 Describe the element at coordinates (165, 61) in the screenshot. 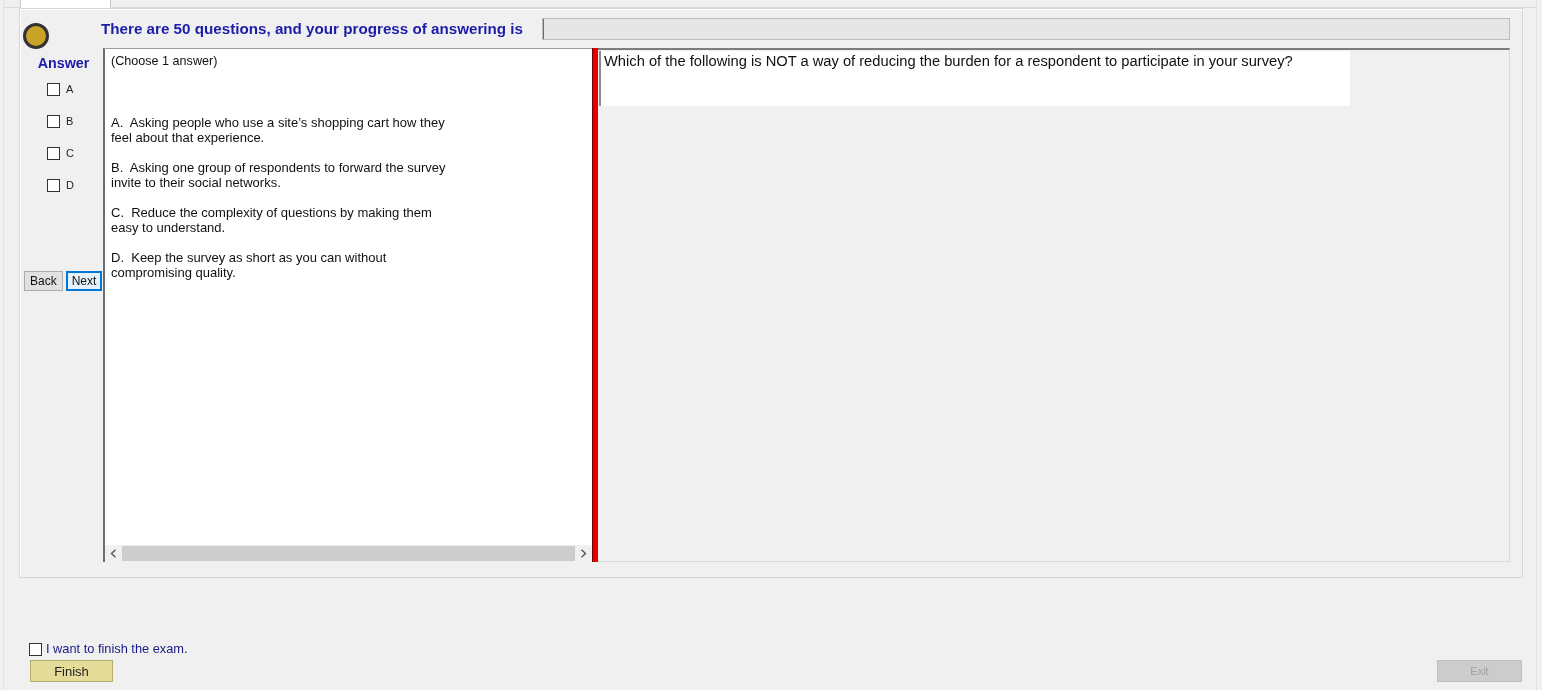

I see `instruction-text: (Choose 1 answer)` at that location.